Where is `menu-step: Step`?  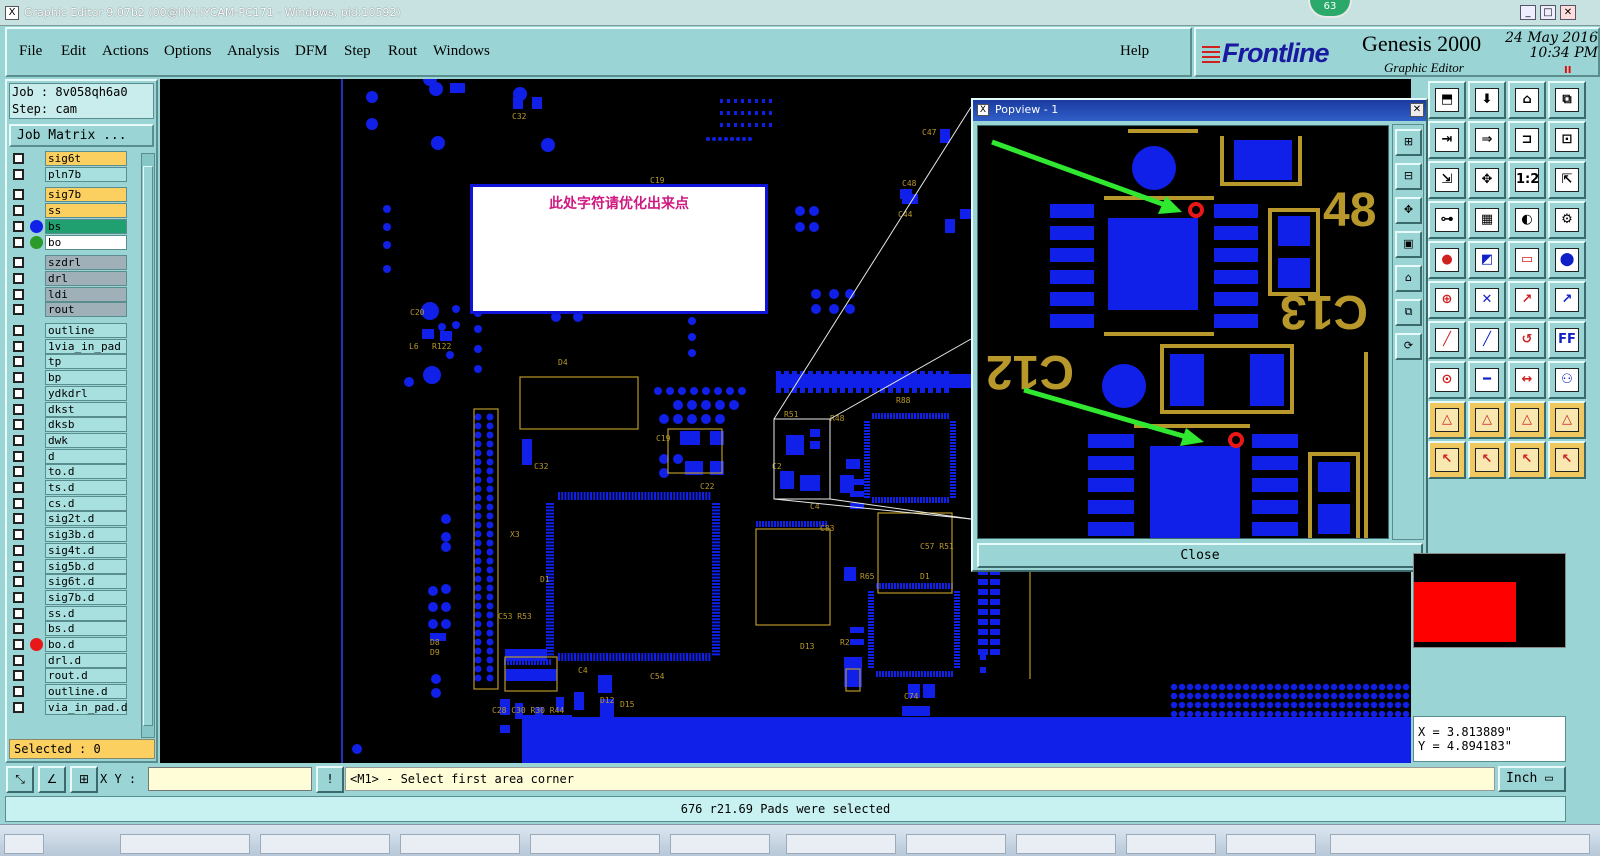 menu-step: Step is located at coordinates (357, 51).